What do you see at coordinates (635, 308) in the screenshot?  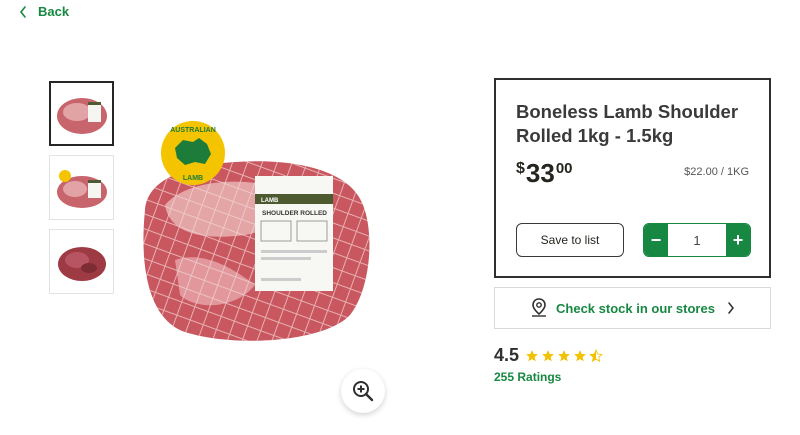 I see `check-stock-label: Check stock in our stores` at bounding box center [635, 308].